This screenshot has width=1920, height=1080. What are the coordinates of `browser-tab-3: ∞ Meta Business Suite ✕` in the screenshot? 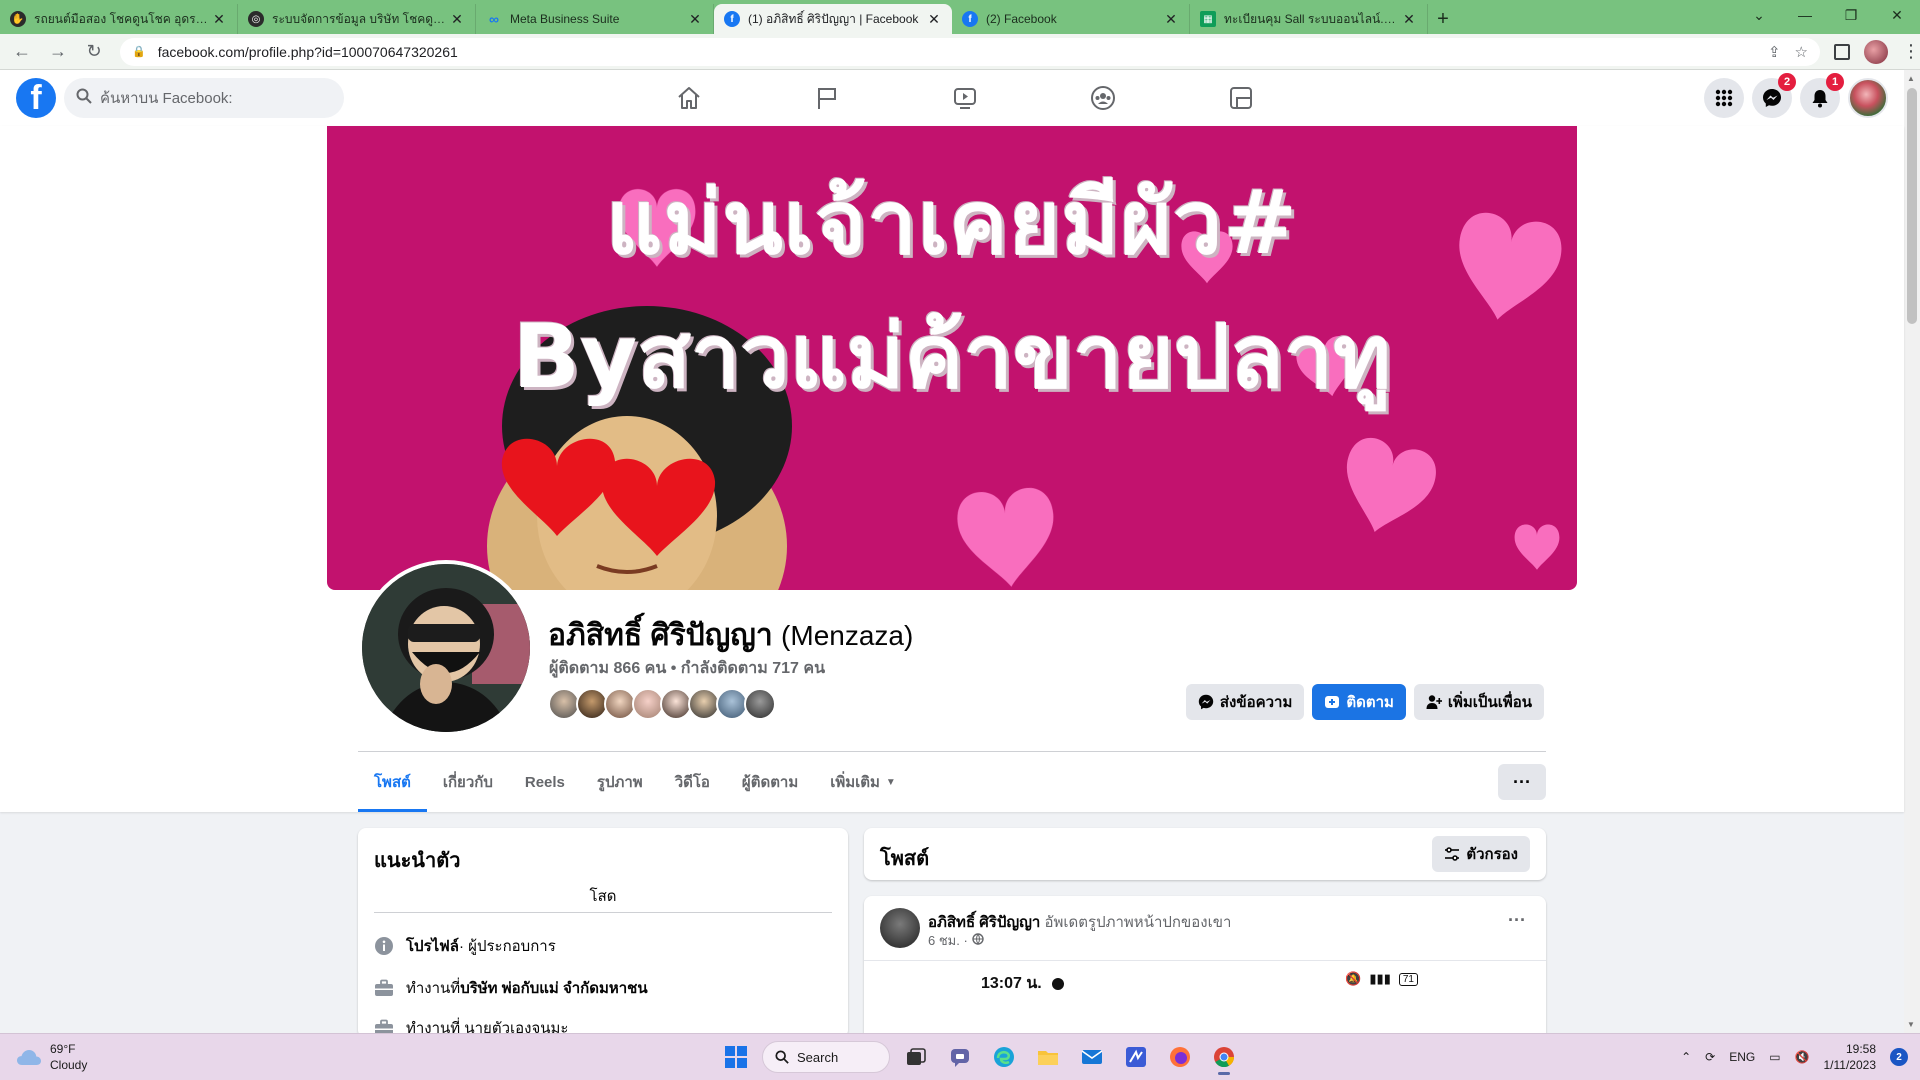 It's located at (595, 19).